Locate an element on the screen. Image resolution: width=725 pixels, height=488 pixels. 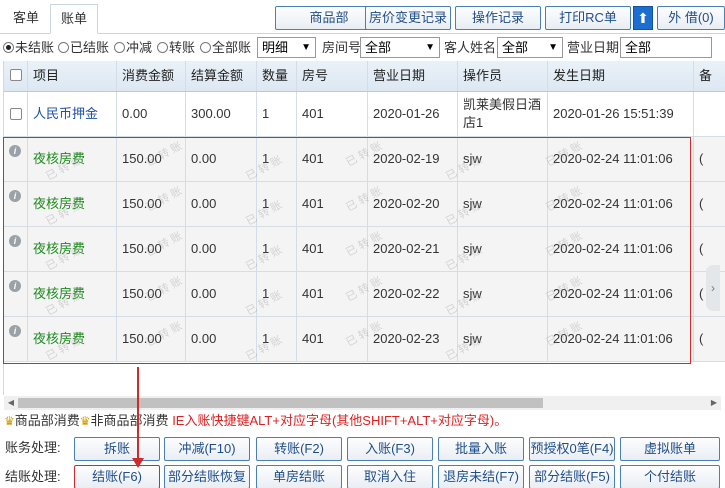
annotation-arrow-line is located at coordinates (138, 415).